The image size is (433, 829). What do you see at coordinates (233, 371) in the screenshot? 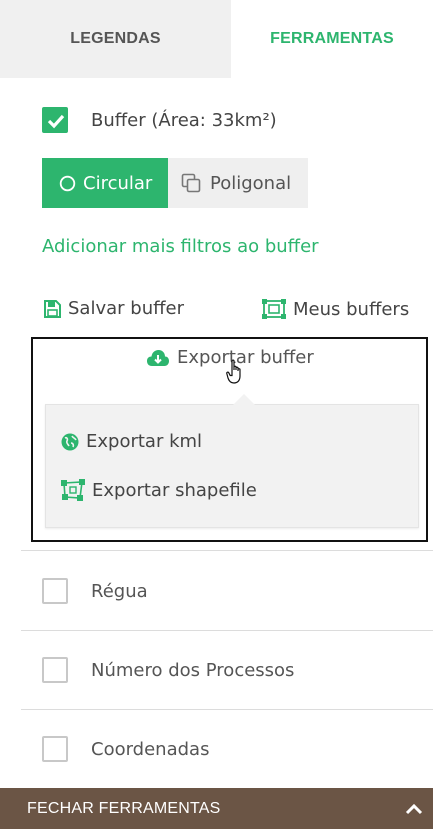
I see `hand-cursor-icon` at bounding box center [233, 371].